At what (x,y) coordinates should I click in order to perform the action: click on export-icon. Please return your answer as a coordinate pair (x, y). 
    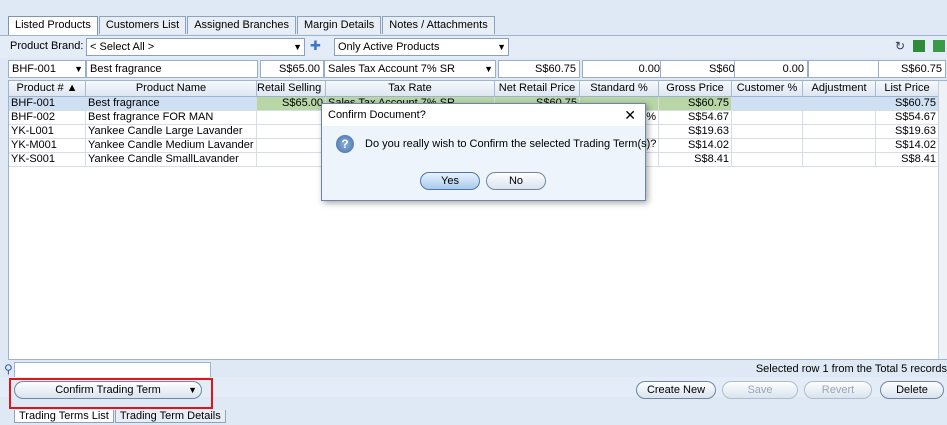
    Looking at the image, I should click on (919, 46).